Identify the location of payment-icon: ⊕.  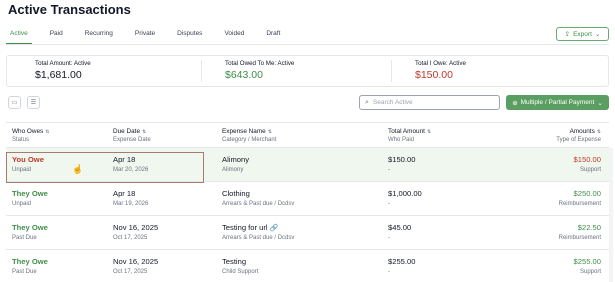
(515, 103).